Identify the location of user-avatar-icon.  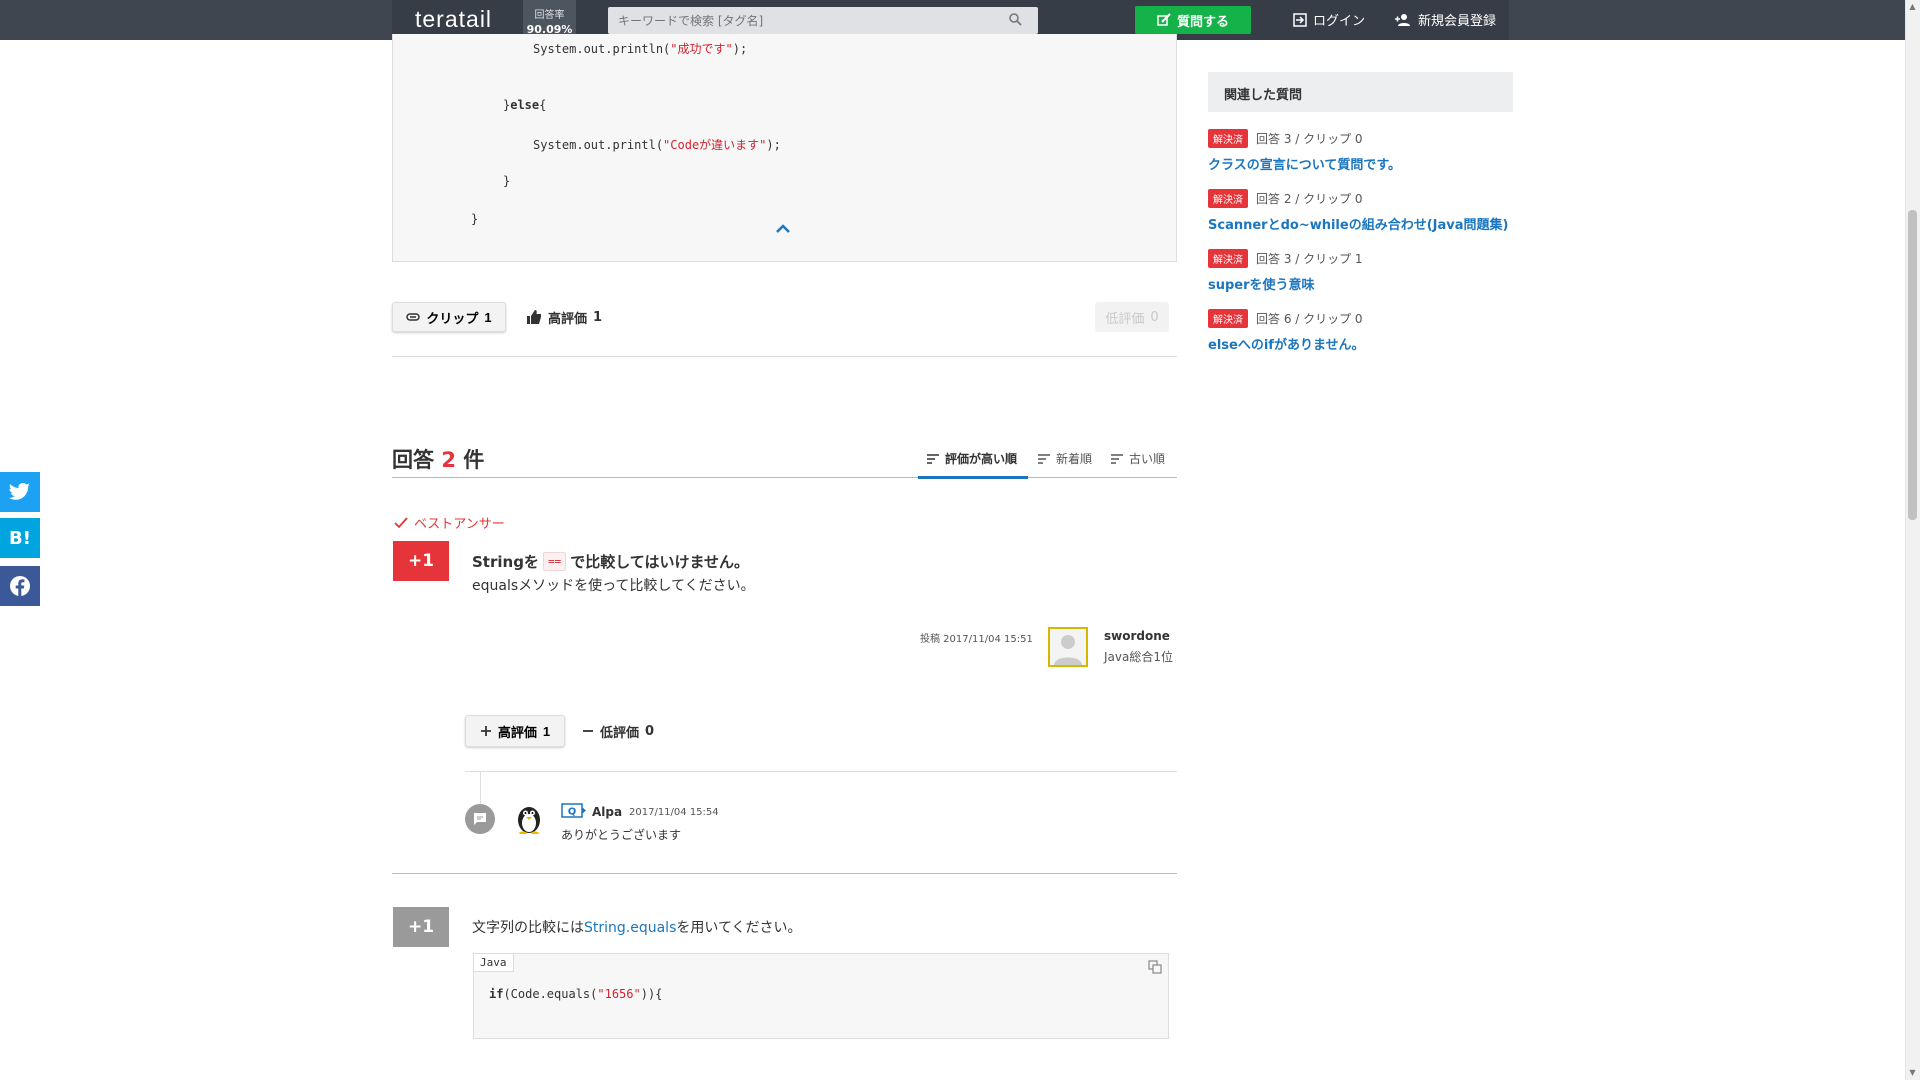
(1068, 647).